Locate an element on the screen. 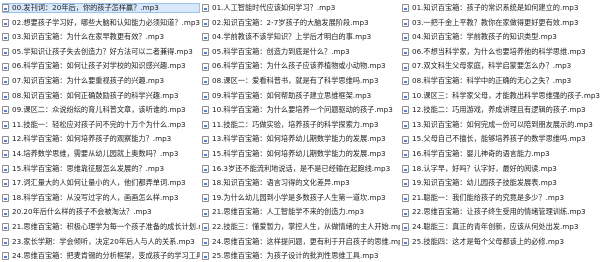  file-item: 06.科学百宝箱：为什么孩子应该养植物或小动物.mp3 is located at coordinates (301, 66).